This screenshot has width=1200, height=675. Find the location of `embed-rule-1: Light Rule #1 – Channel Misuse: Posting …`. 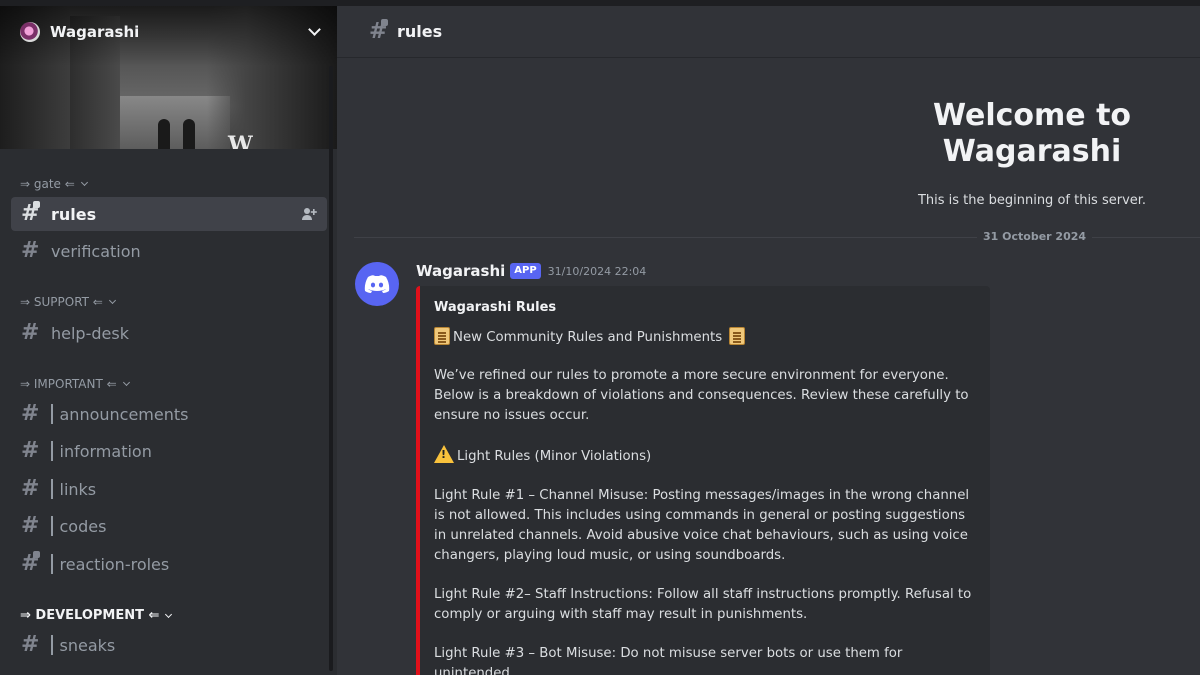

embed-rule-1: Light Rule #1 – Channel Misuse: Posting … is located at coordinates (702, 525).